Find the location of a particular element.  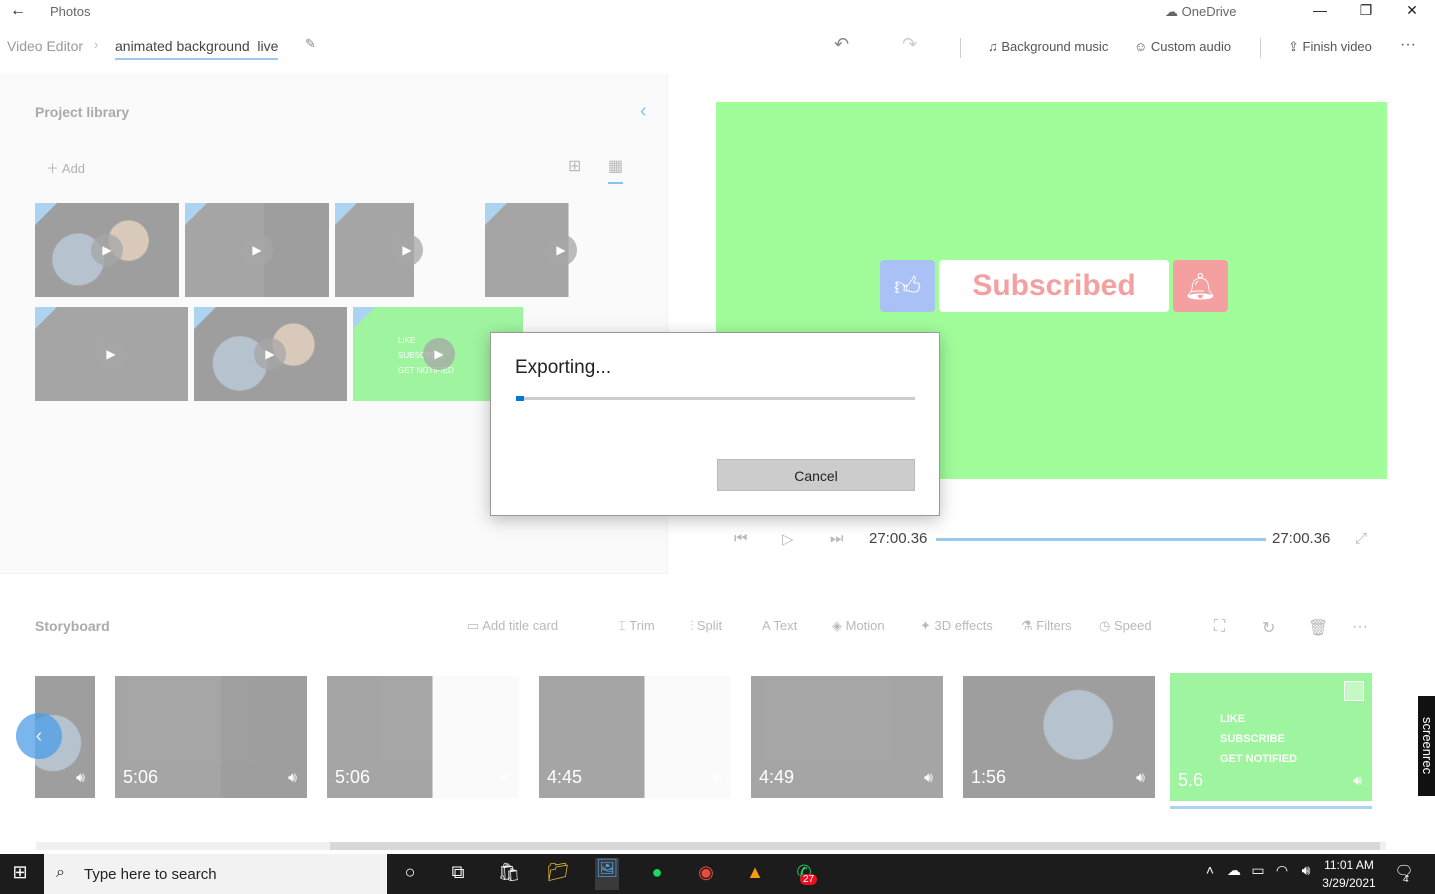

current-time: 27:00.36 is located at coordinates (898, 538).